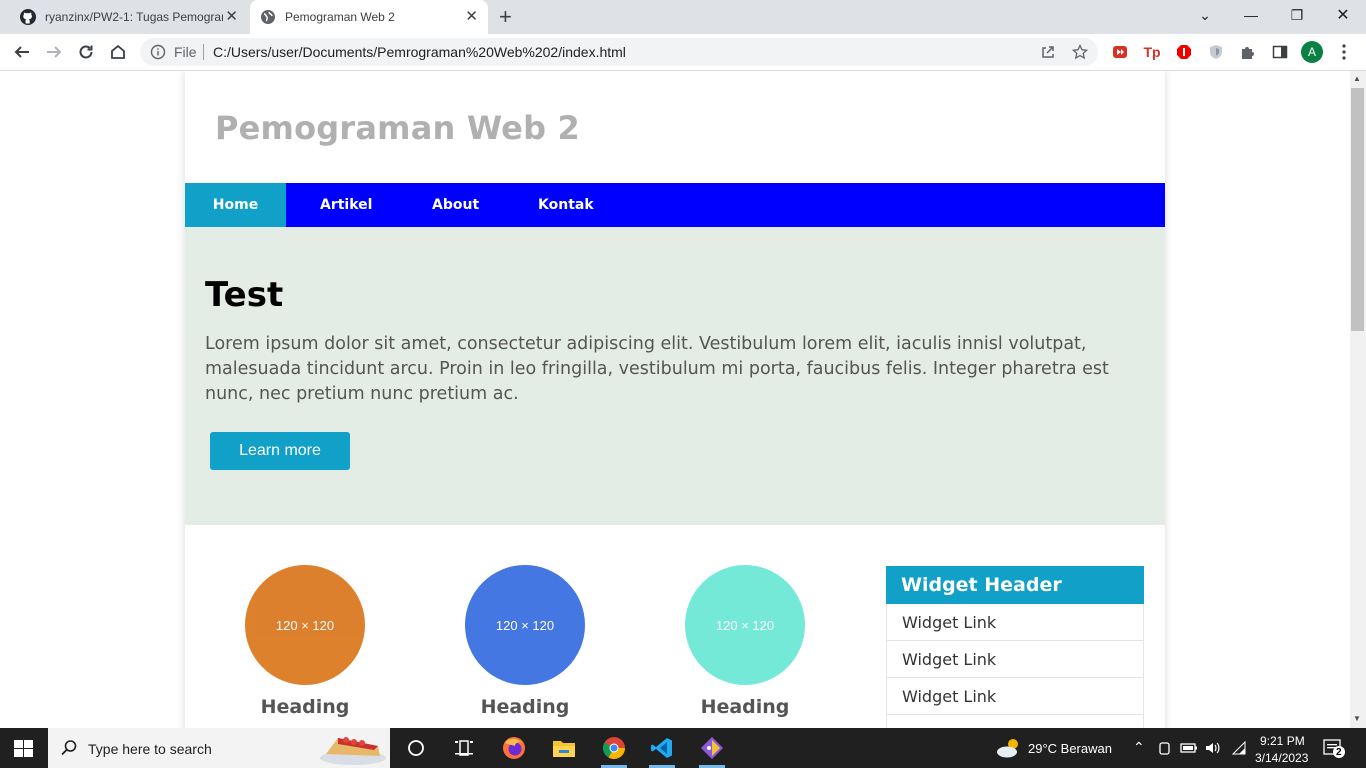  What do you see at coordinates (1048, 52) in the screenshot?
I see `share-icon` at bounding box center [1048, 52].